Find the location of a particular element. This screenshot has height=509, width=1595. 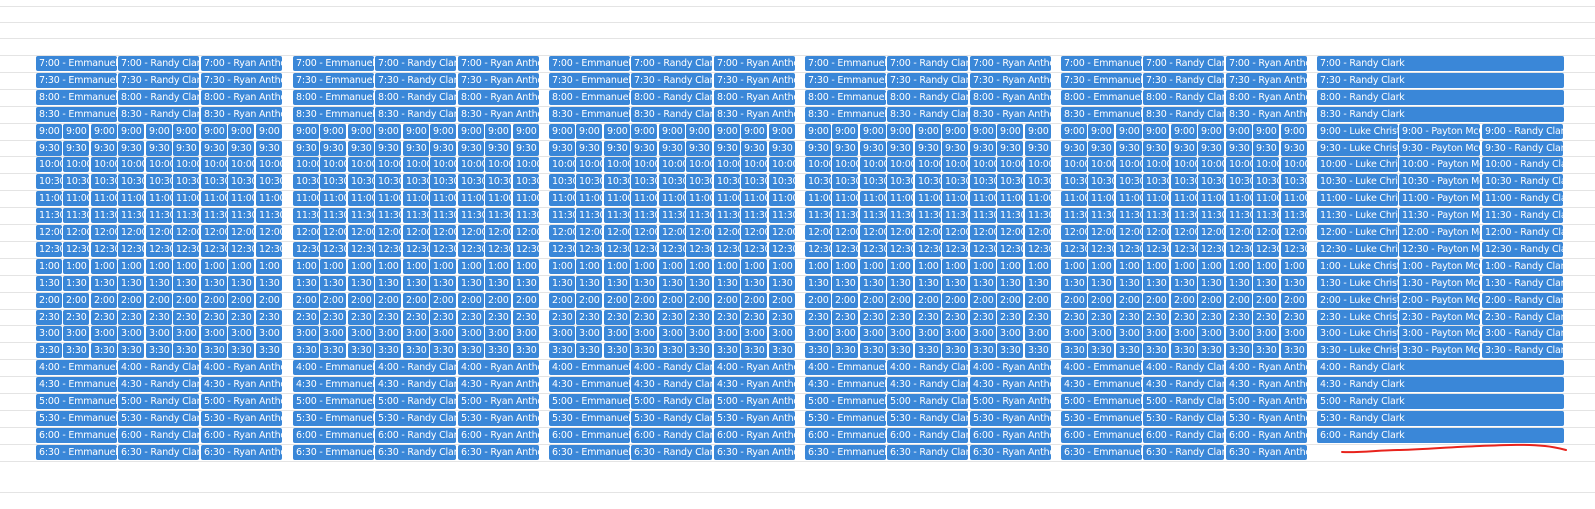

appointment-slot: 4:00 - Emmanuel B is located at coordinates (589, 367).